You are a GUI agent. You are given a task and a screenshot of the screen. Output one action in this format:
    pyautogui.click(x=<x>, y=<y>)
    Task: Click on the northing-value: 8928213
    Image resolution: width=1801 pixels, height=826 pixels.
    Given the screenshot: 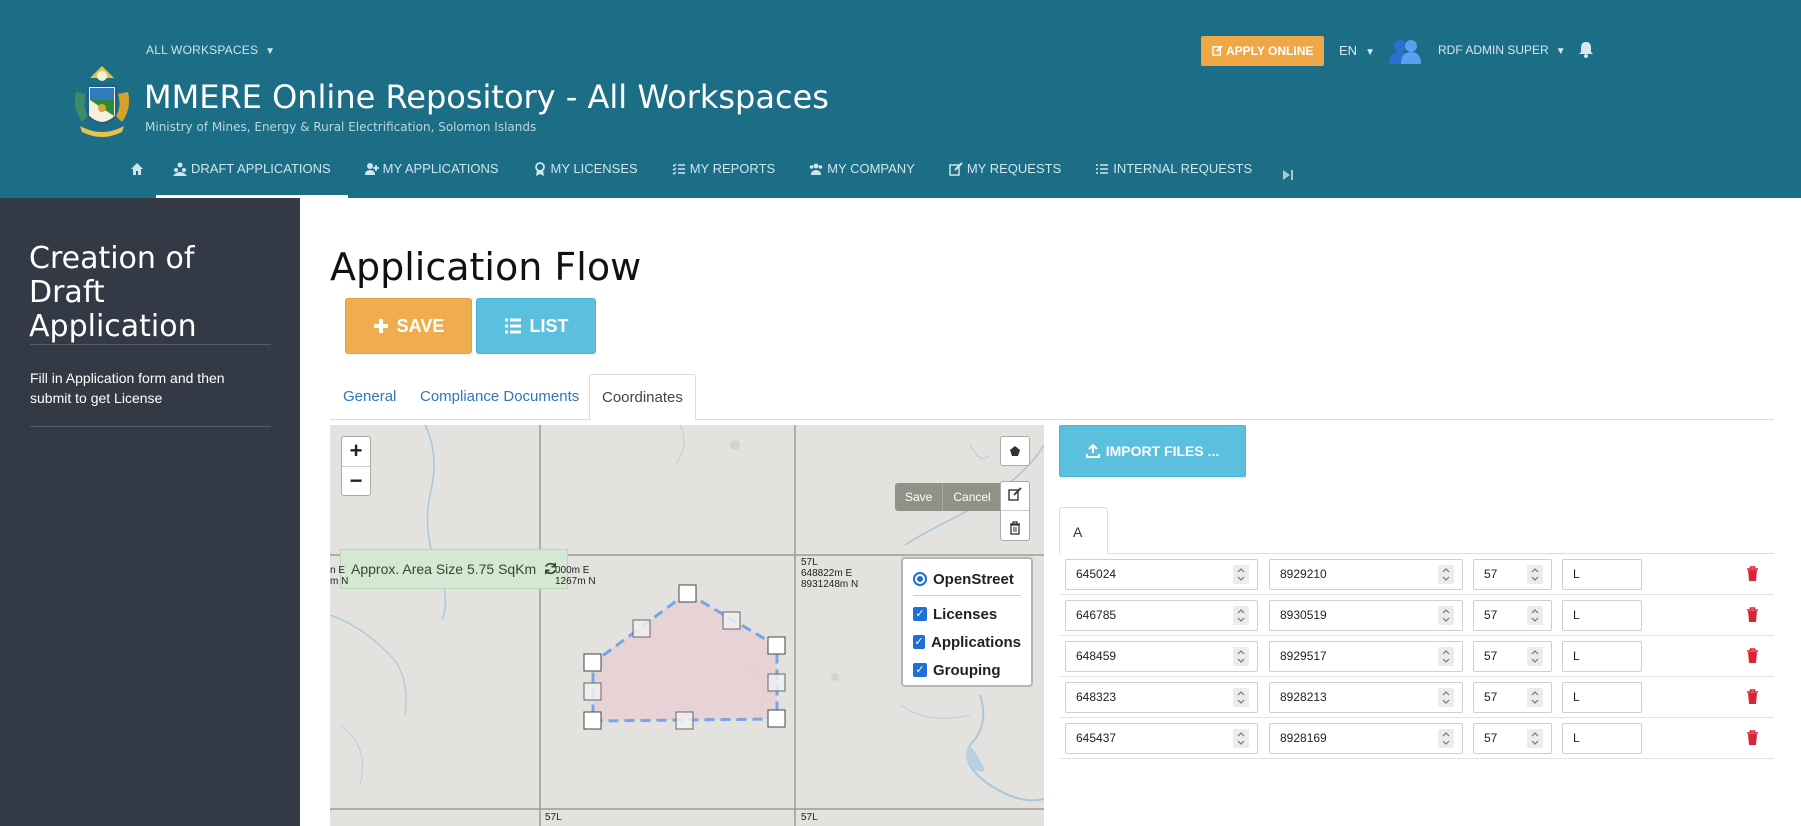 What is the action you would take?
    pyautogui.click(x=1303, y=697)
    